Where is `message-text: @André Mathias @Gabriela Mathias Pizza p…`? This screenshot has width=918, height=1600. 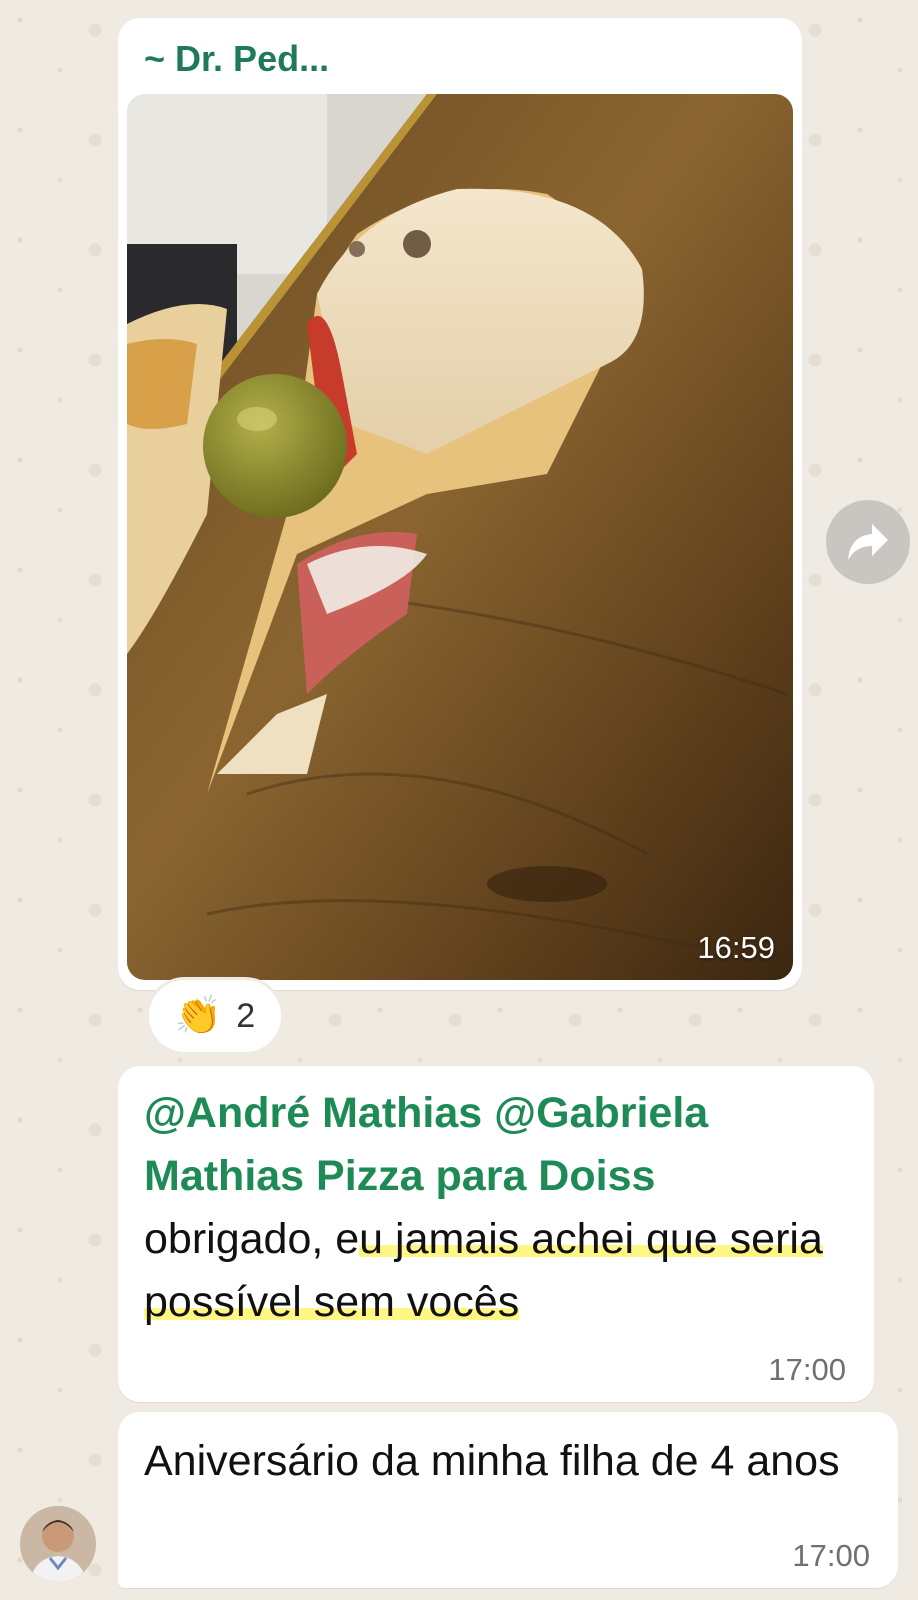 message-text: @André Mathias @Gabriela Mathias Pizza p… is located at coordinates (494, 1208).